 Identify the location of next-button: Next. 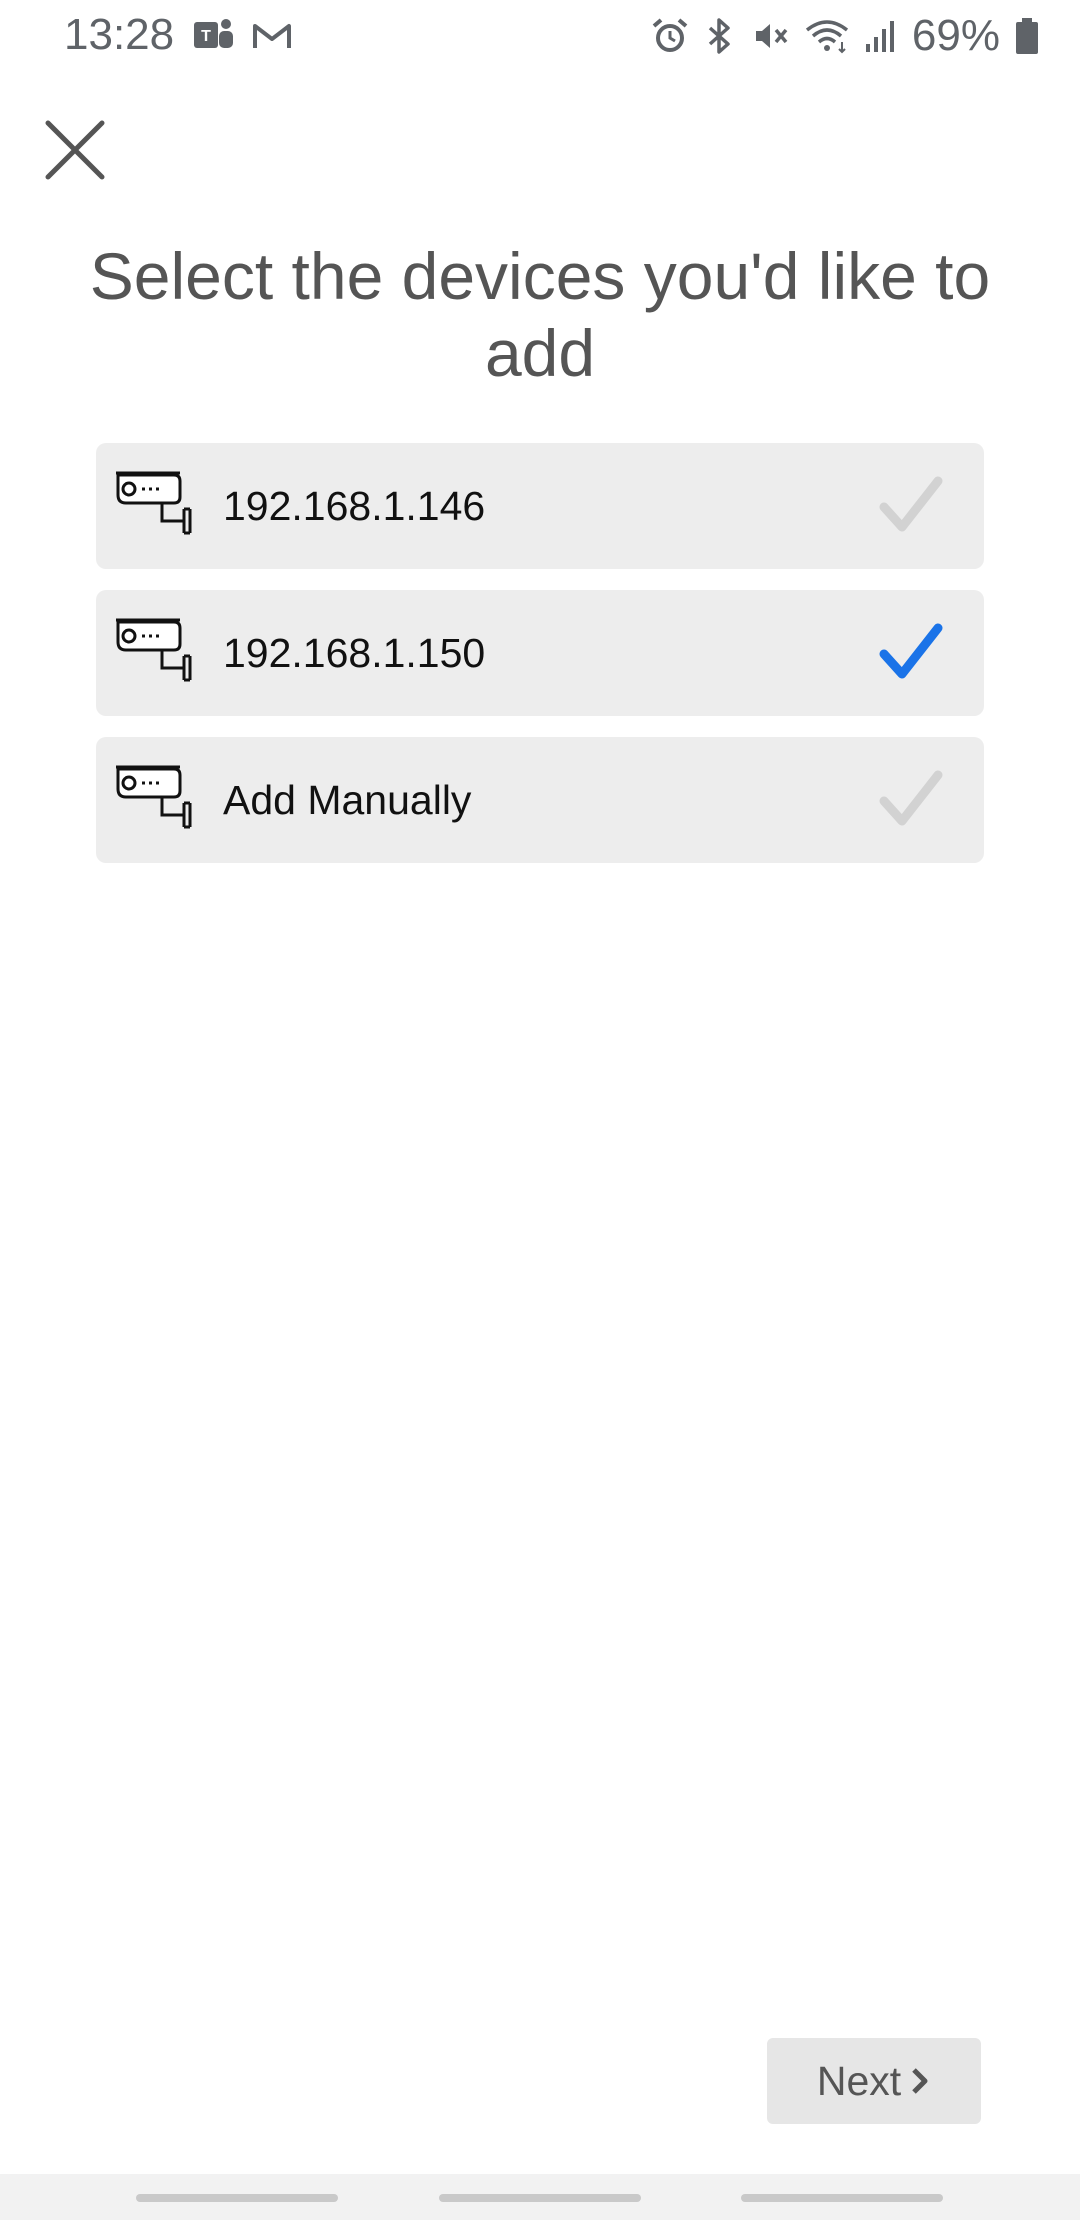
(874, 2081).